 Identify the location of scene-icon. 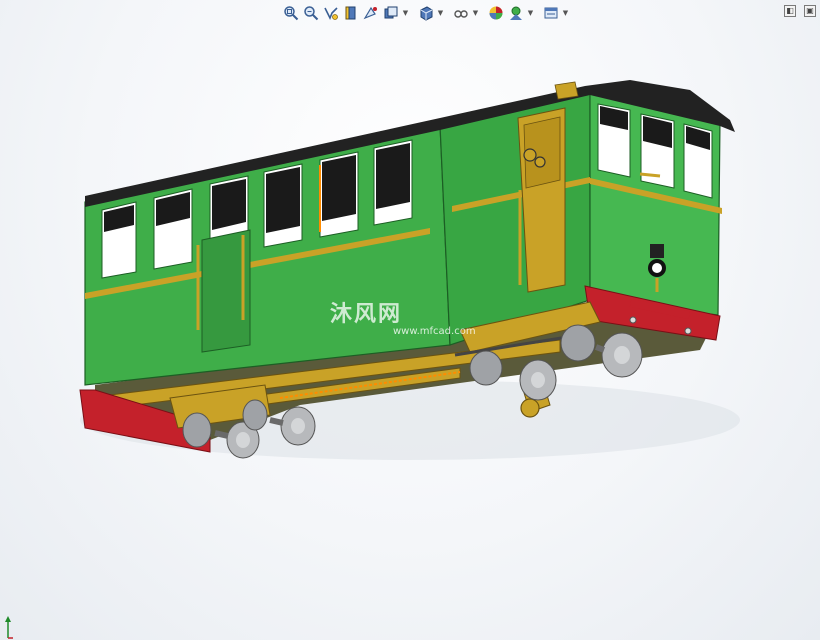
(516, 13).